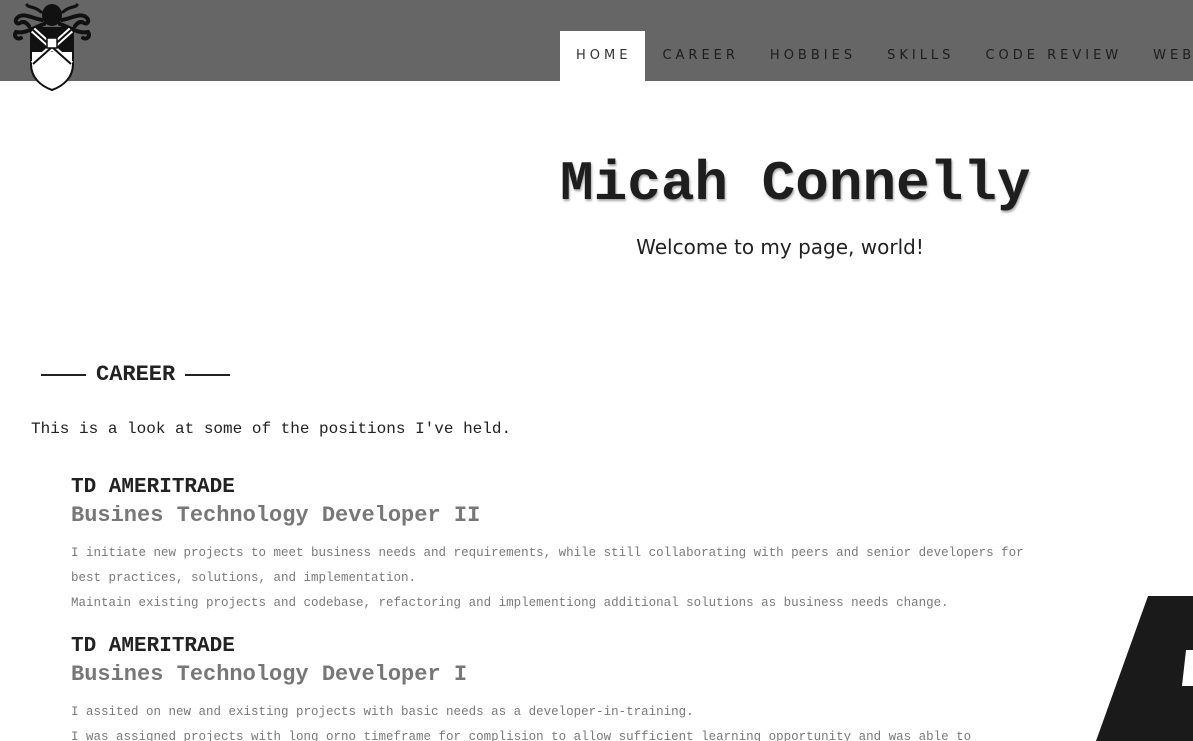 This screenshot has height=741, width=1193. I want to click on nav-item-career: CAREER, so click(699, 56).